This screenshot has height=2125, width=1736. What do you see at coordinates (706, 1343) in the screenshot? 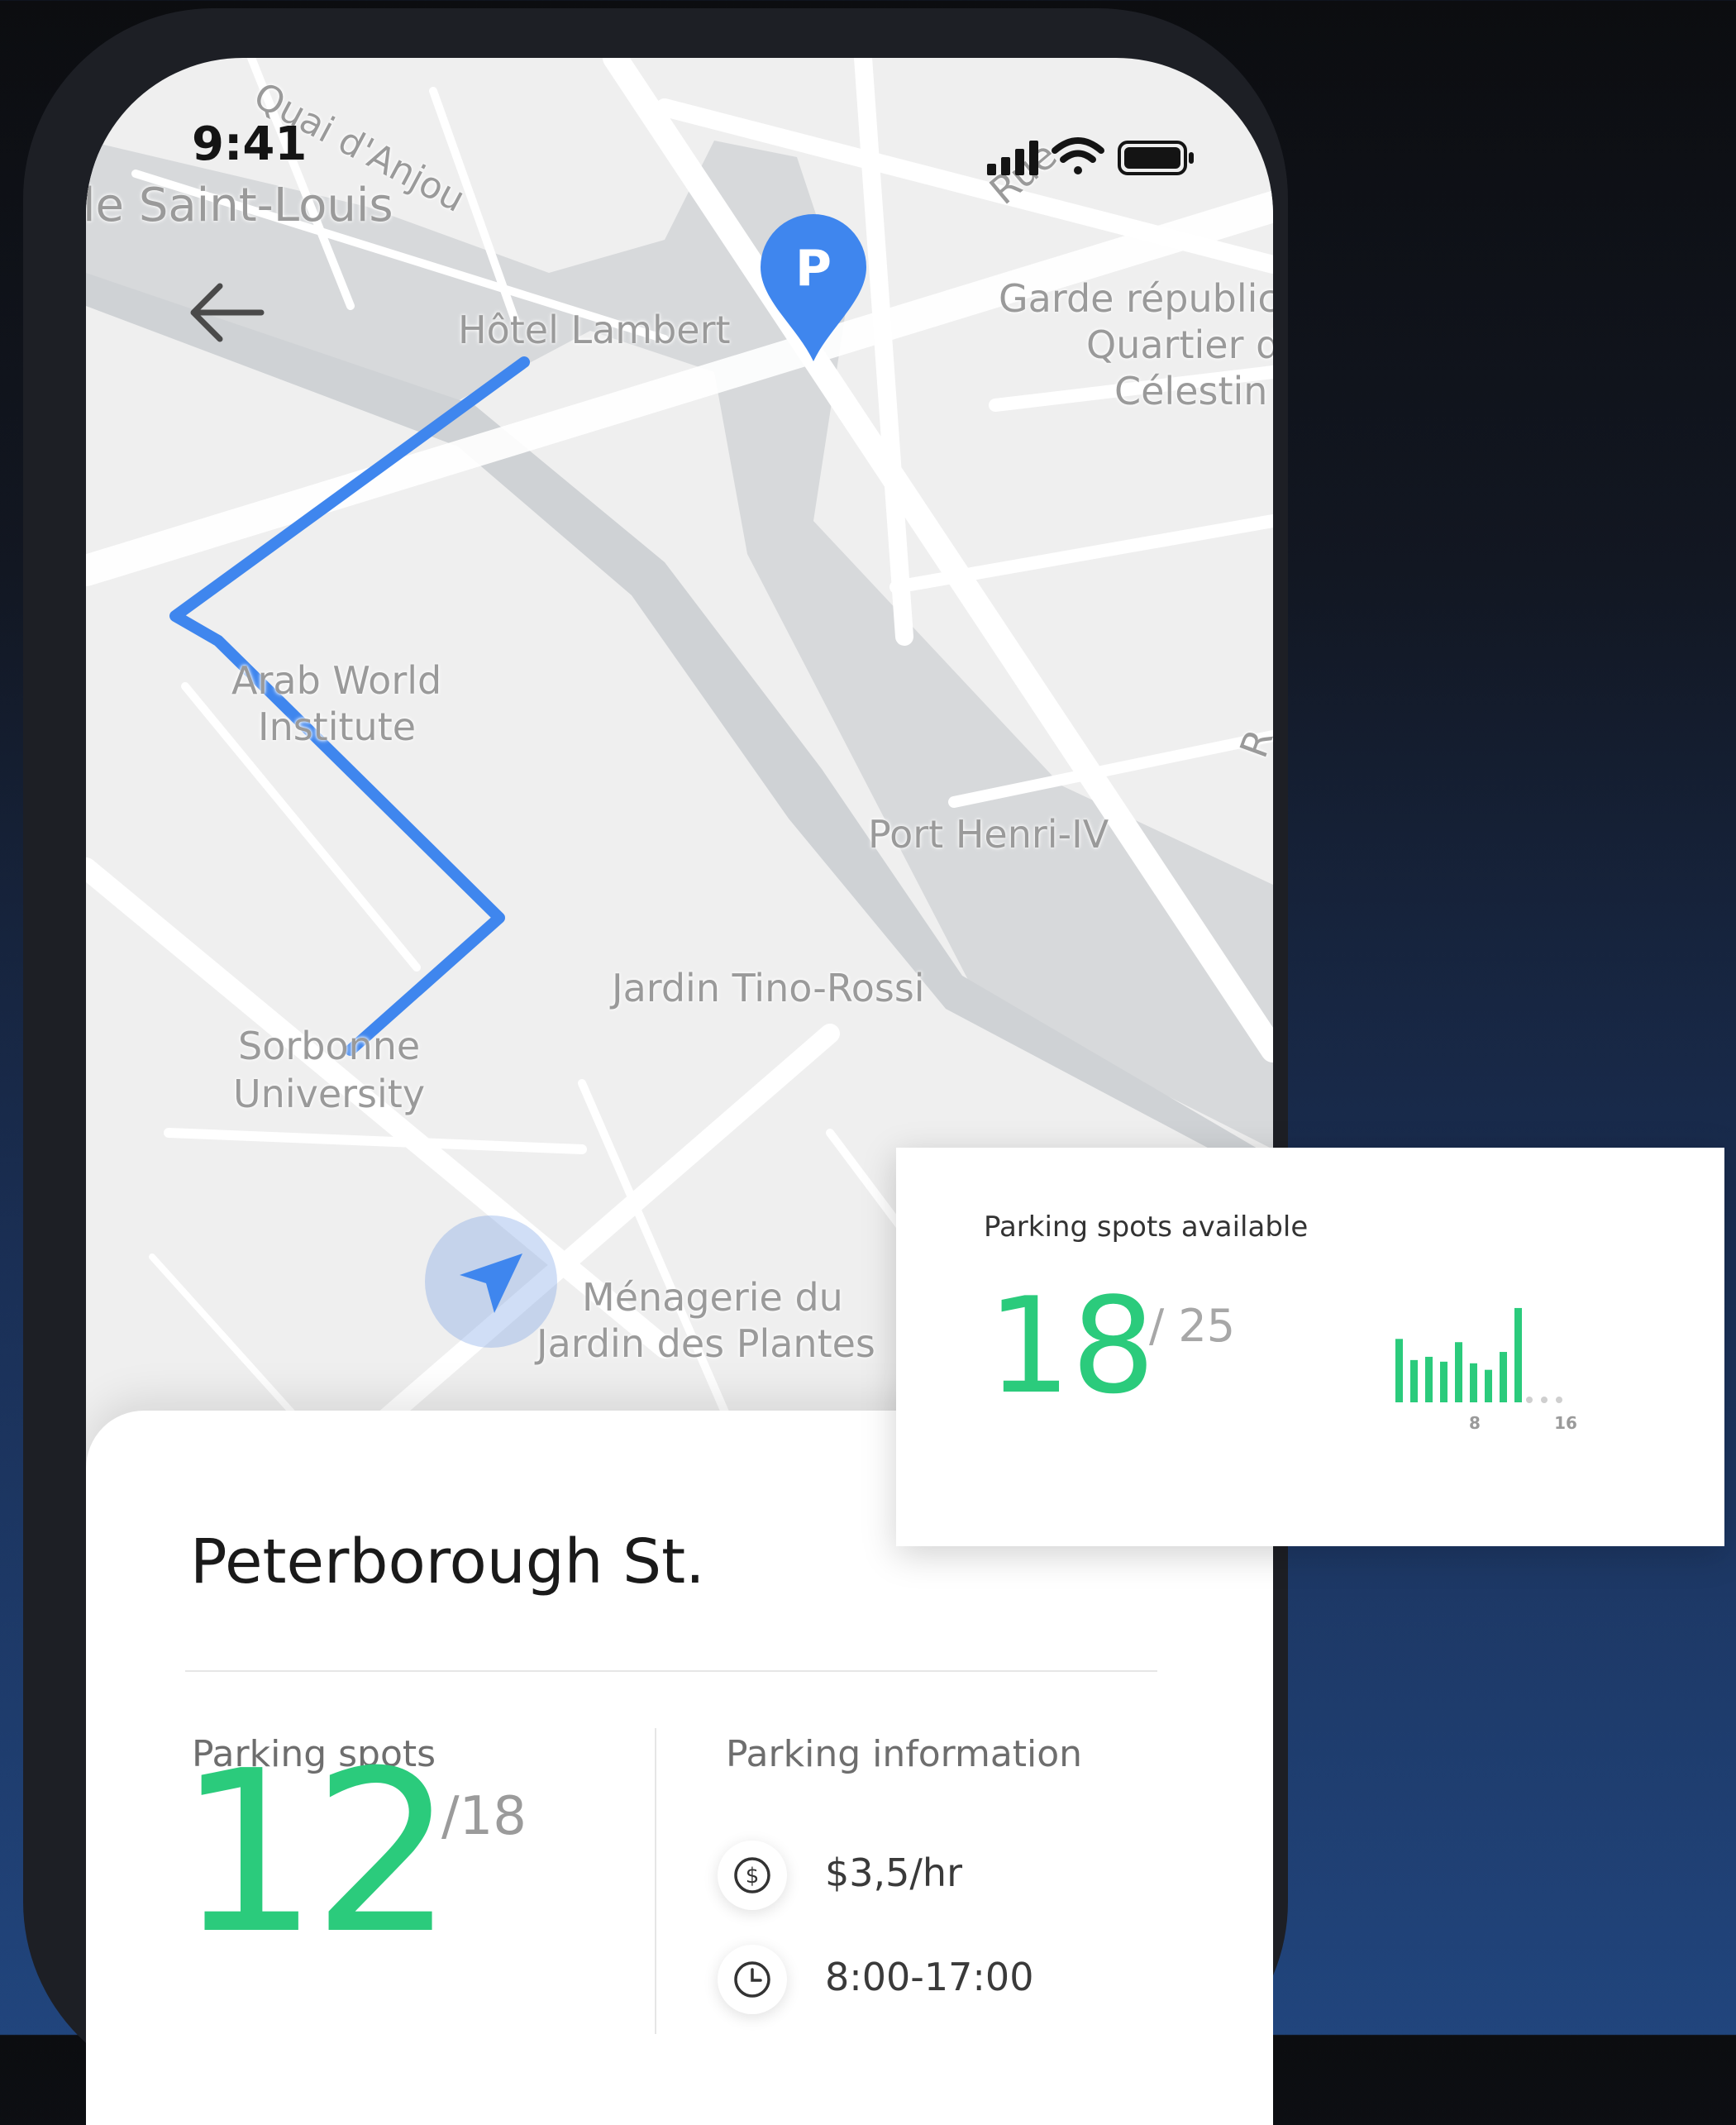
I see `map-label-menagerie-2: Jardin des Plantes` at bounding box center [706, 1343].